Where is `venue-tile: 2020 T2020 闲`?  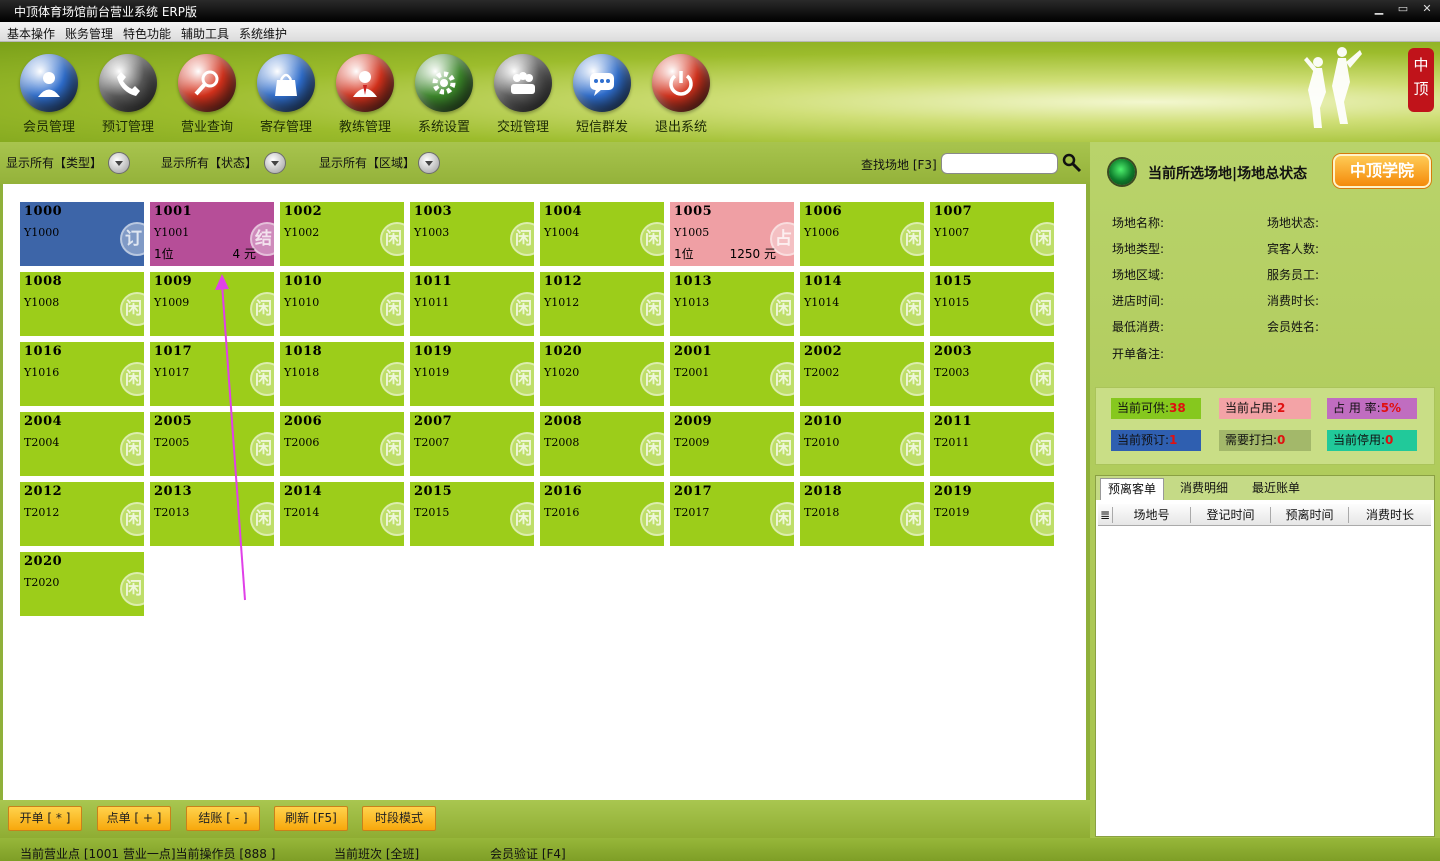 venue-tile: 2020 T2020 闲 is located at coordinates (82, 584).